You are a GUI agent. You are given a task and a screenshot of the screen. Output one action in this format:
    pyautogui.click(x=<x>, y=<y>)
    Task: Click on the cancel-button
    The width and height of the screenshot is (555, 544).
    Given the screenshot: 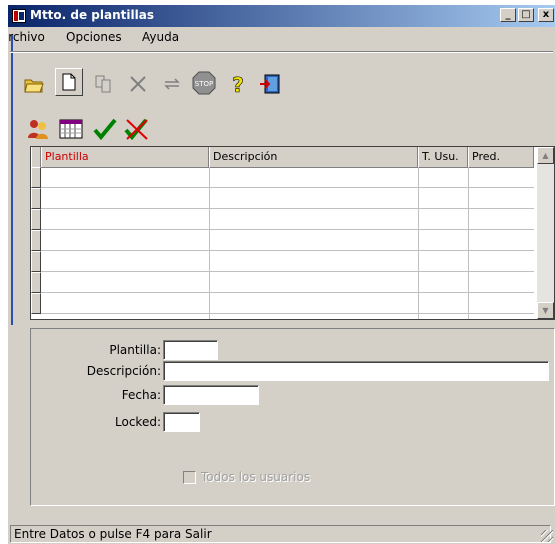 What is the action you would take?
    pyautogui.click(x=137, y=129)
    